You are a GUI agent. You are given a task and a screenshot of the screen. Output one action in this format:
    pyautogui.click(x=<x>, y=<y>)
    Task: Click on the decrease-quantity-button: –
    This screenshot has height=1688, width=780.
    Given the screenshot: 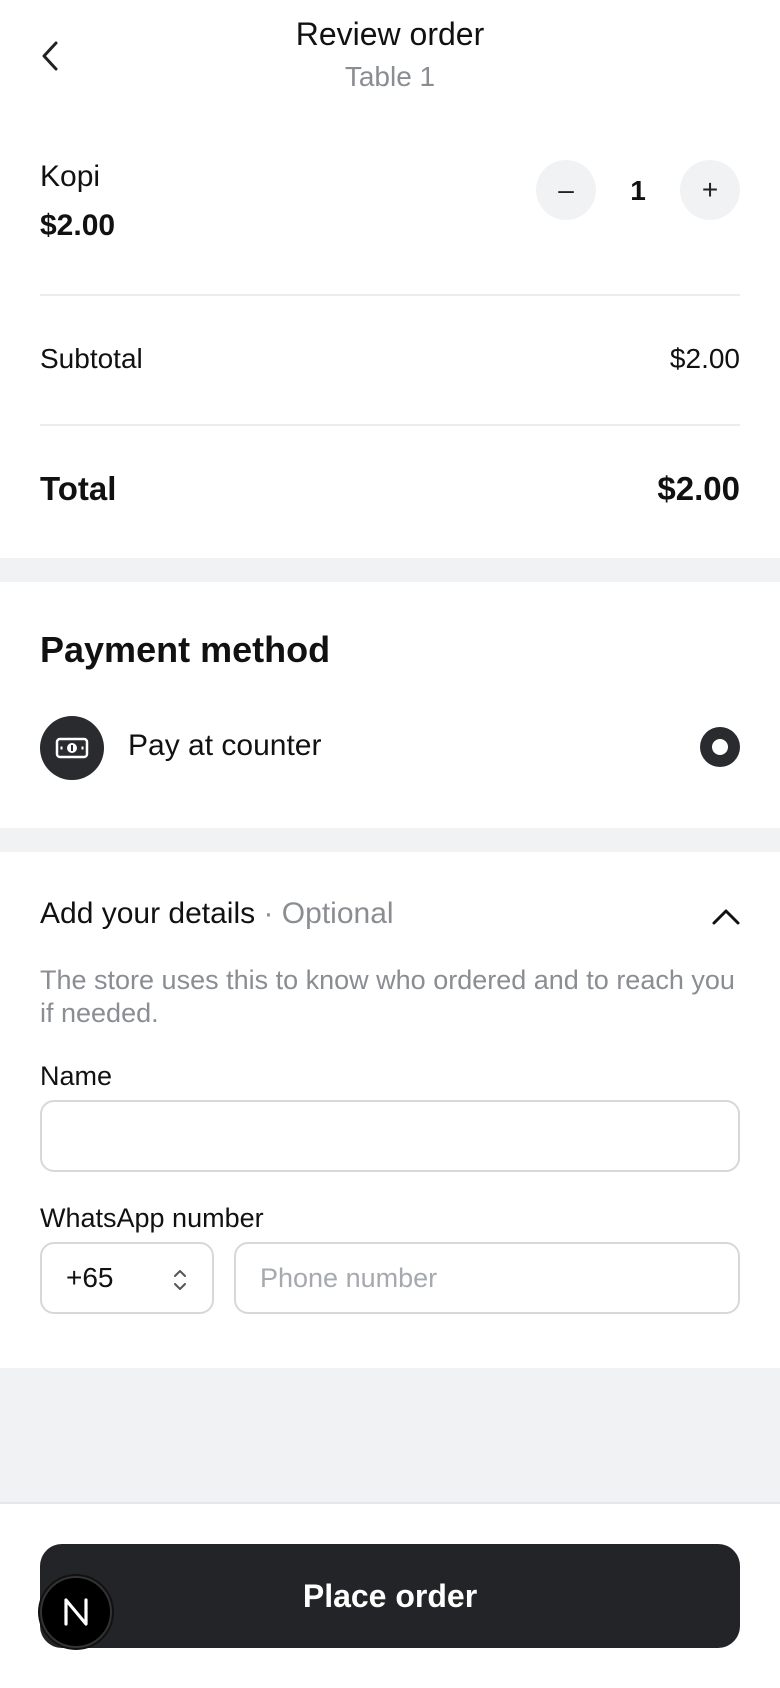 What is the action you would take?
    pyautogui.click(x=566, y=190)
    